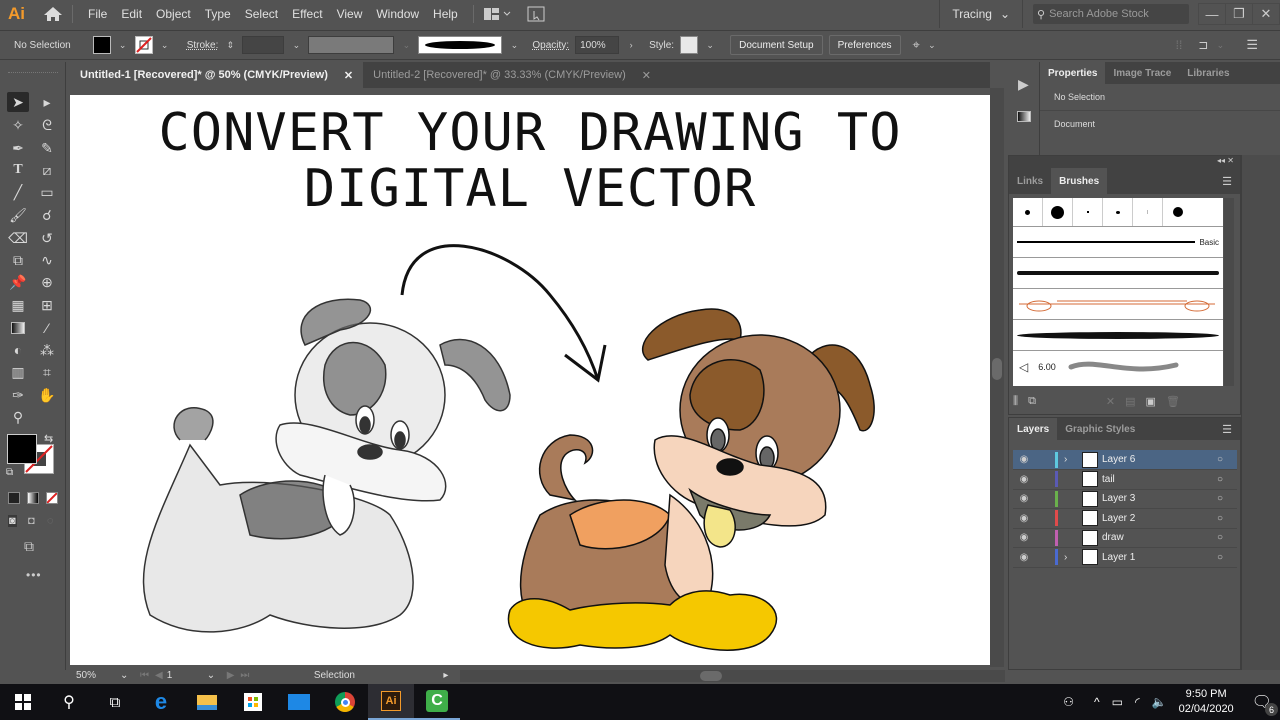 The height and width of the screenshot is (720, 1280). I want to click on preferences-button: Preferences, so click(864, 45).